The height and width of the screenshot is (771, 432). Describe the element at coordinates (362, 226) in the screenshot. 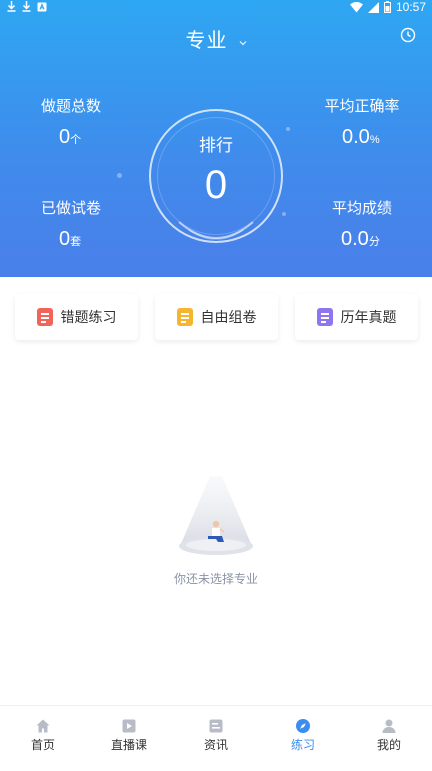

I see `stat-avg-score: 平均成绩 0.0分` at that location.